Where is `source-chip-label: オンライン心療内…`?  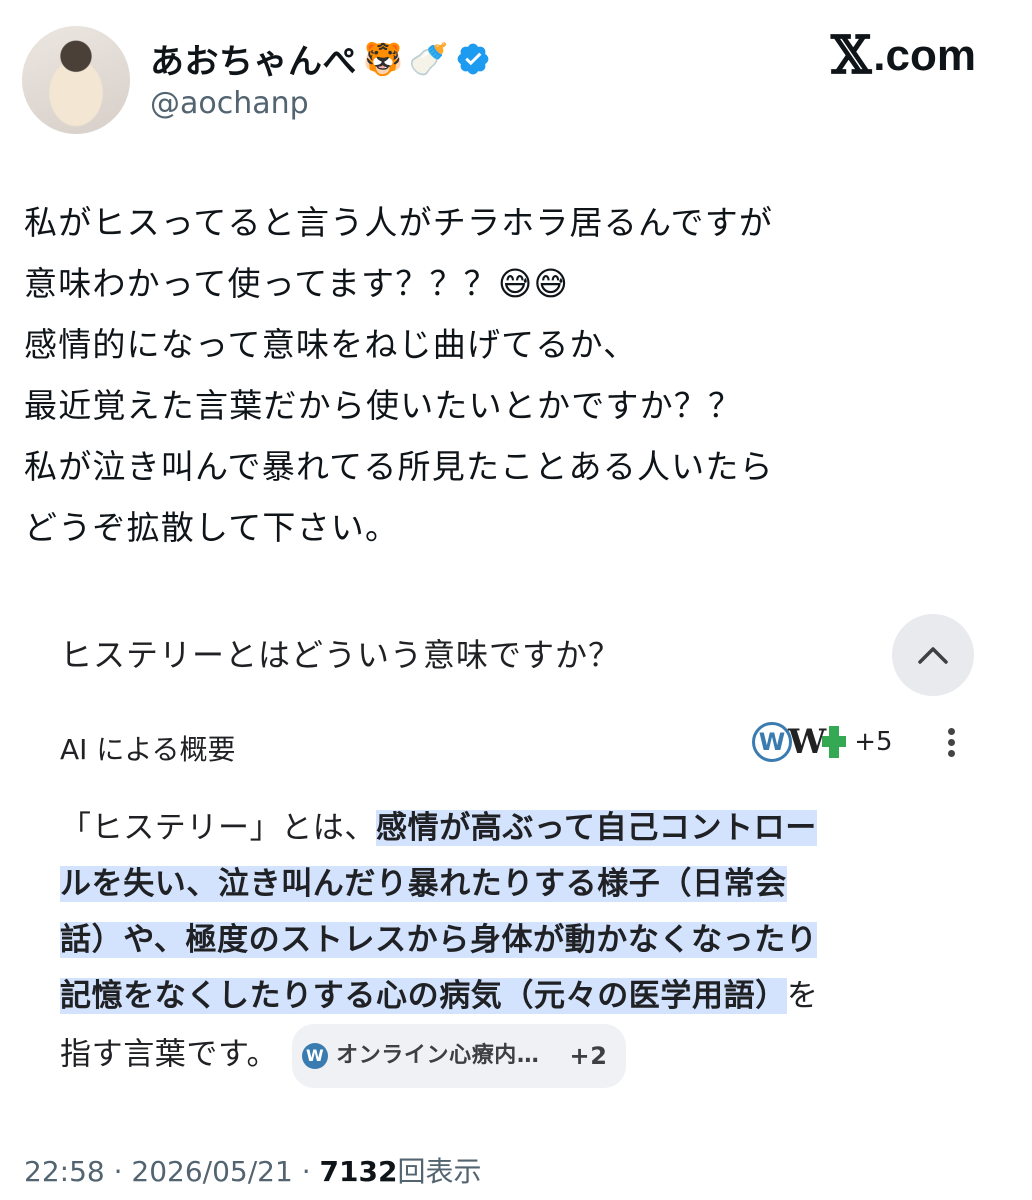
source-chip-label: オンライン心療内… is located at coordinates (438, 1055).